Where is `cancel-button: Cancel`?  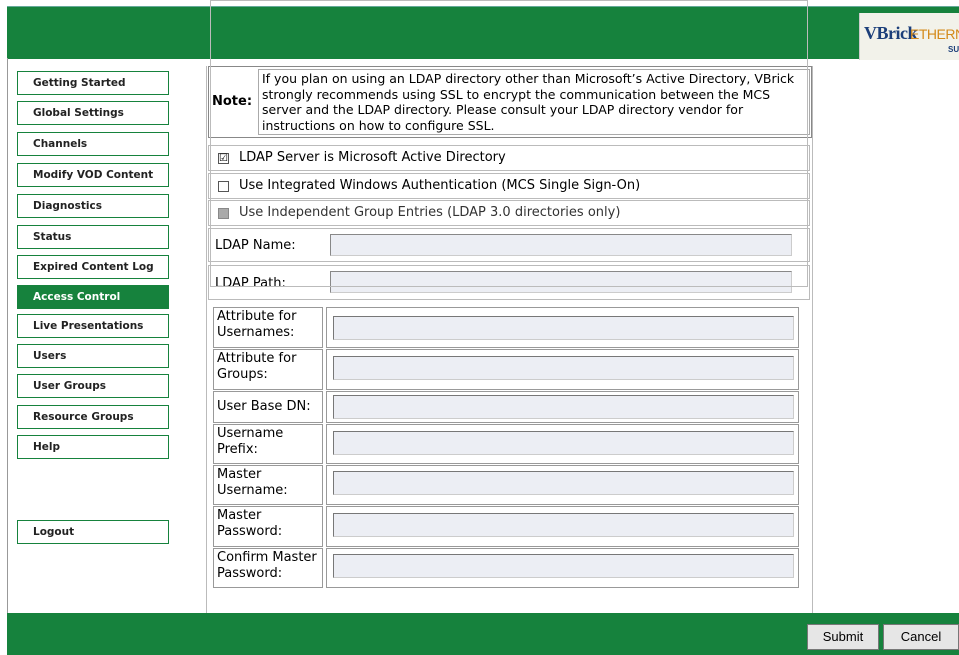 cancel-button: Cancel is located at coordinates (921, 637).